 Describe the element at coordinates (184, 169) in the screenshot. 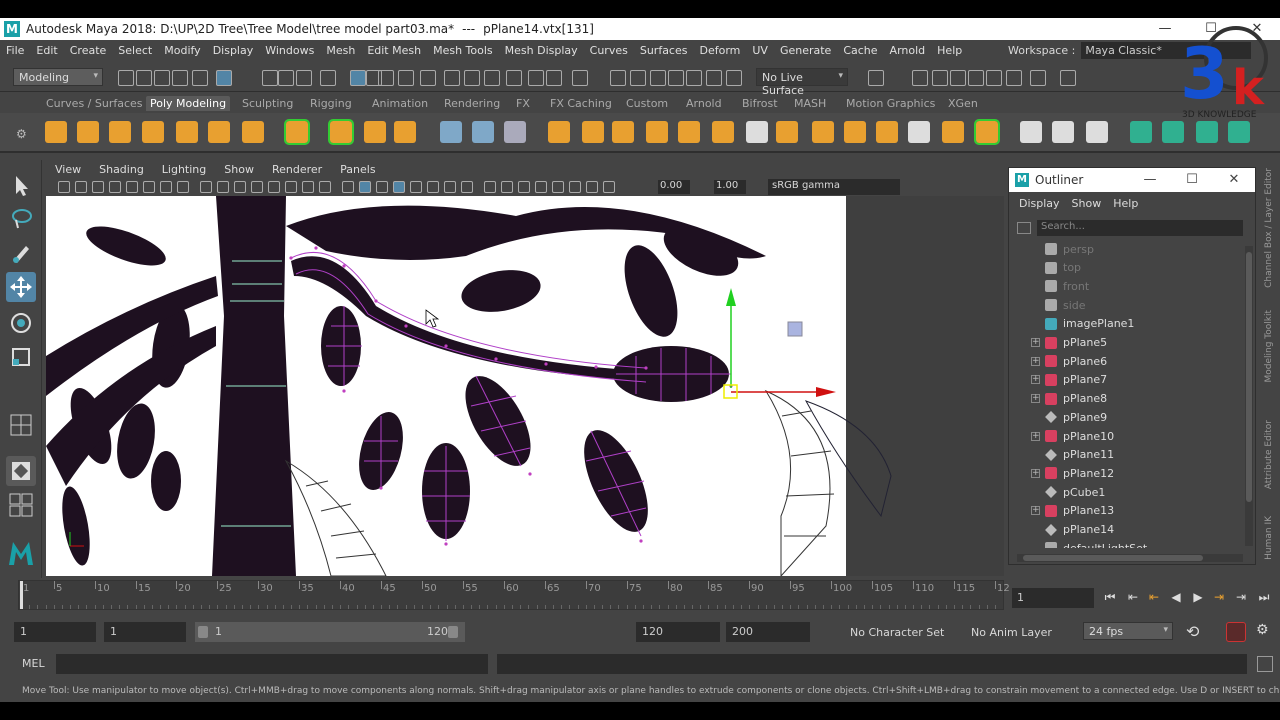

I see `panel-menu-lighting: Lighting` at that location.